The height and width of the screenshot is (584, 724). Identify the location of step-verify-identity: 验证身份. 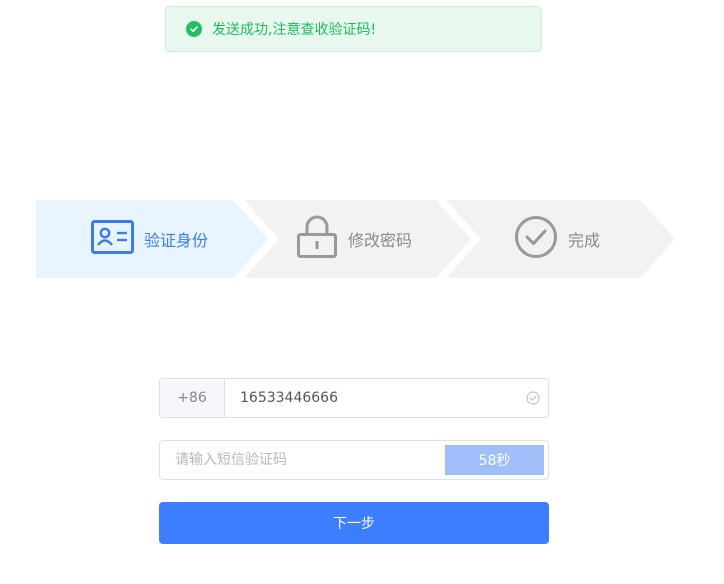
(149, 239).